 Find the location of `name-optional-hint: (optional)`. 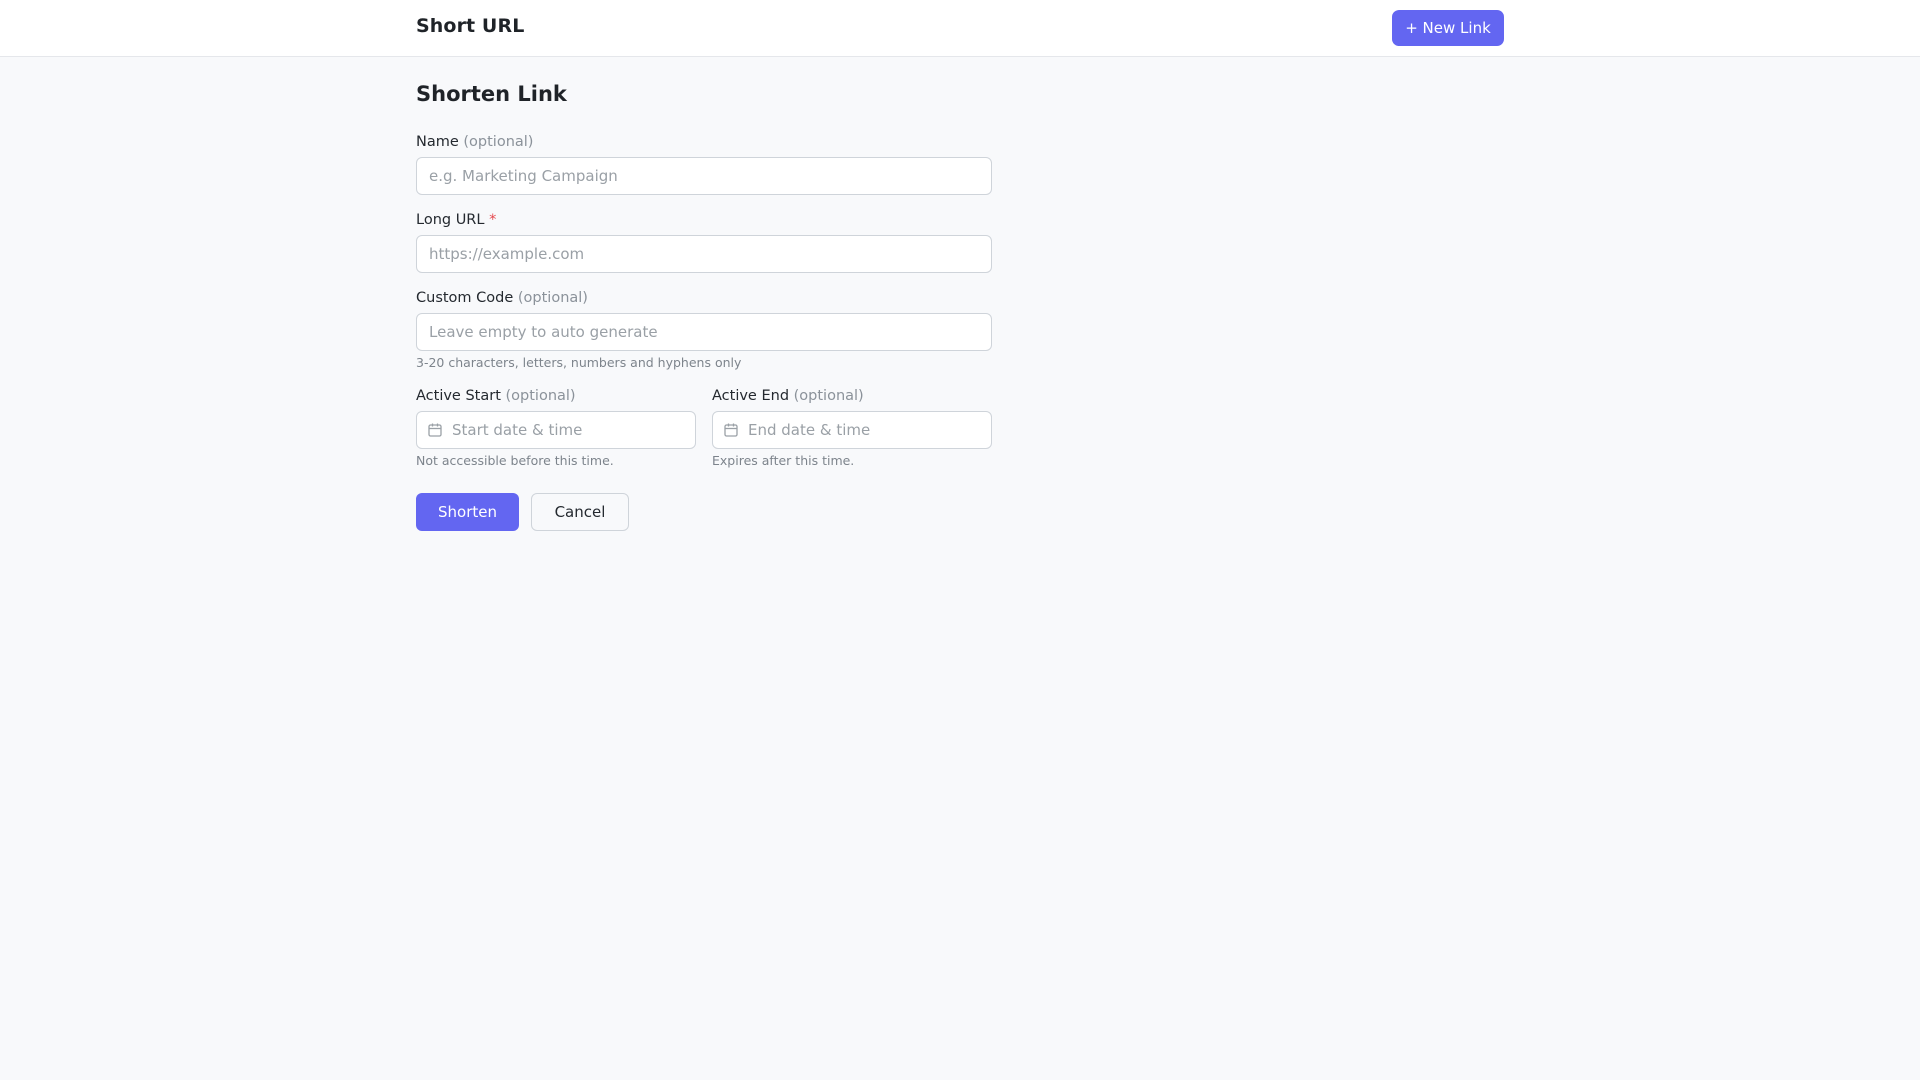

name-optional-hint: (optional) is located at coordinates (498, 142).